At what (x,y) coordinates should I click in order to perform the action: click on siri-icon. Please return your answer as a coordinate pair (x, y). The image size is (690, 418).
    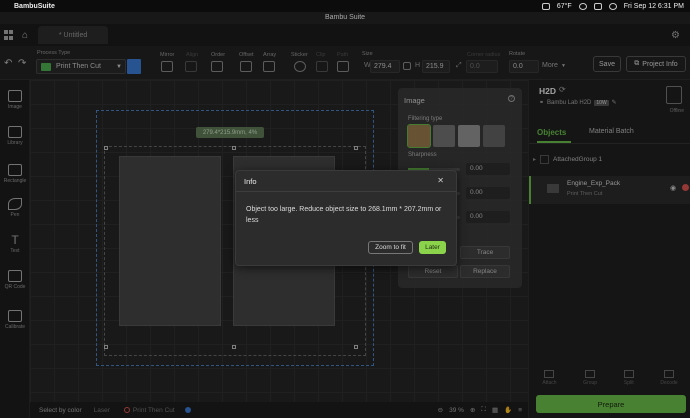
    Looking at the image, I should click on (612, 6).